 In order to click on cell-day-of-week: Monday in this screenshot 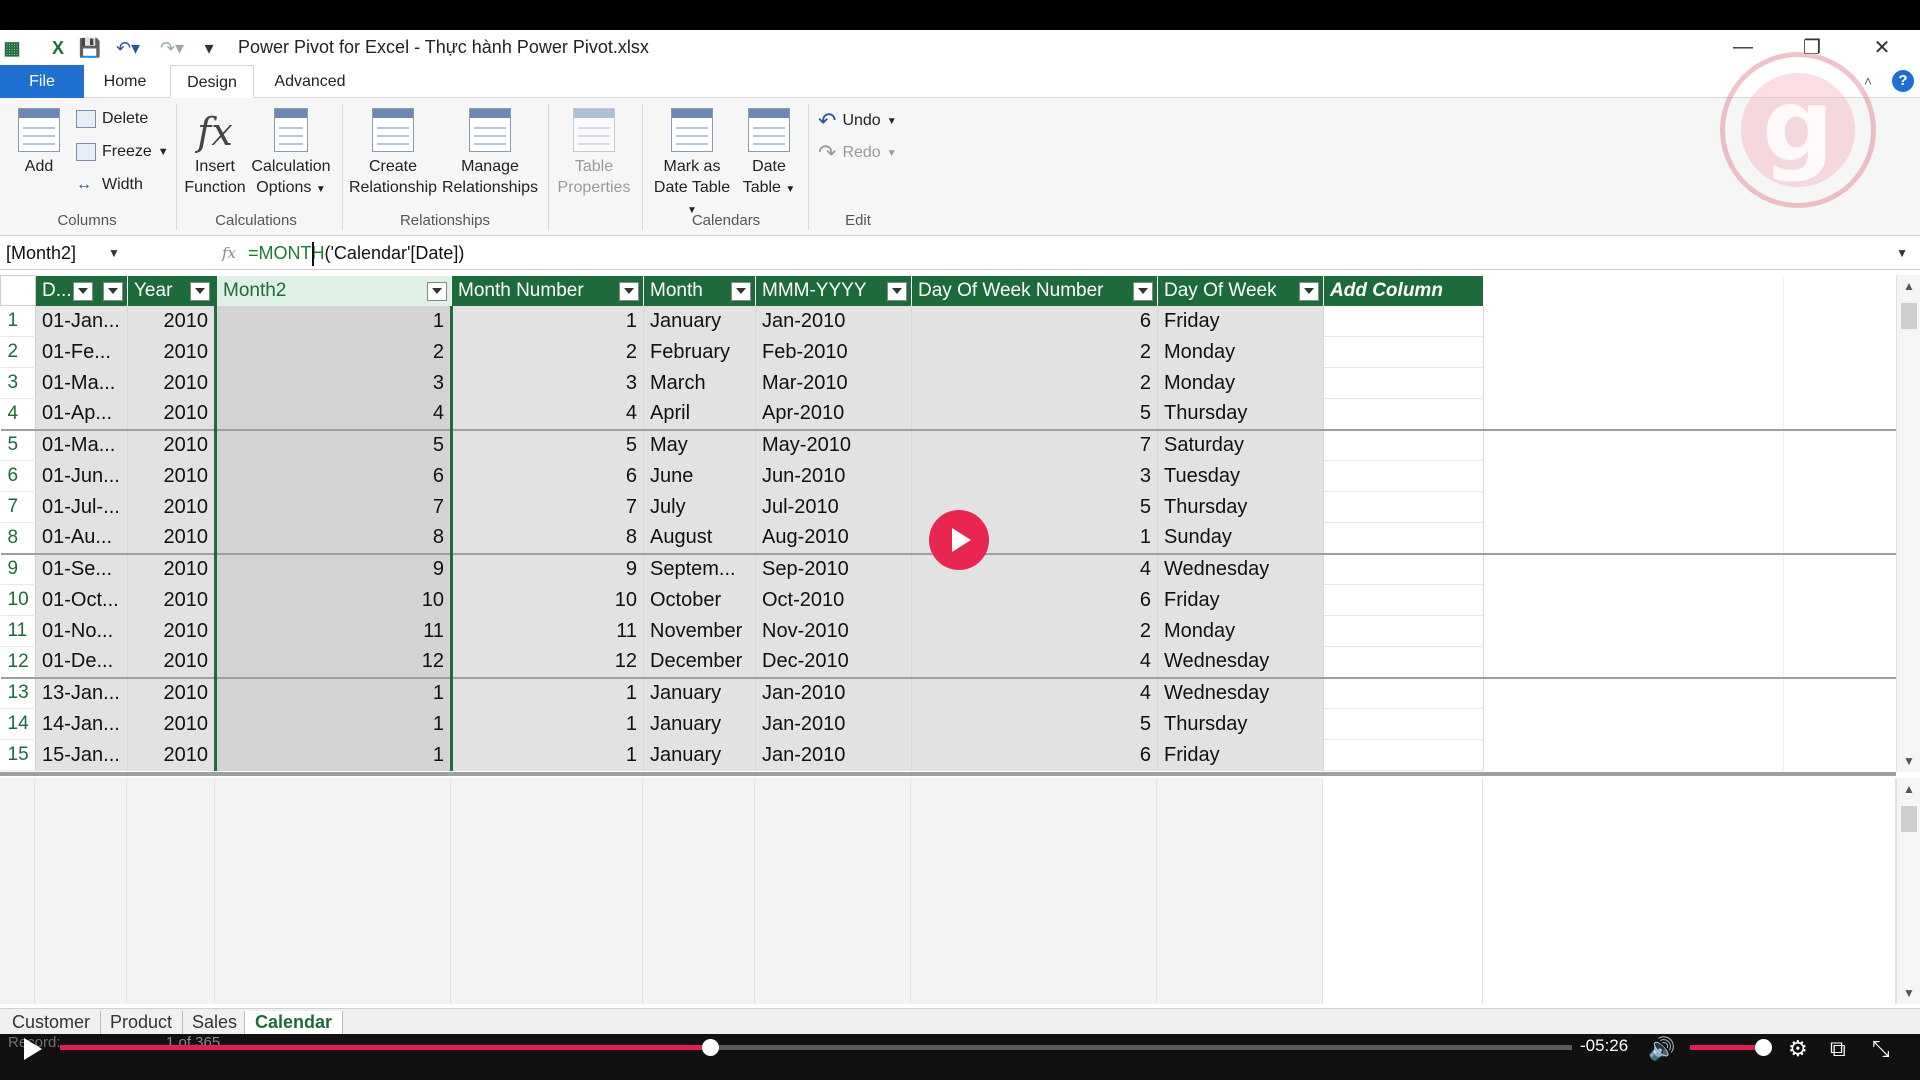, I will do `click(1240, 352)`.